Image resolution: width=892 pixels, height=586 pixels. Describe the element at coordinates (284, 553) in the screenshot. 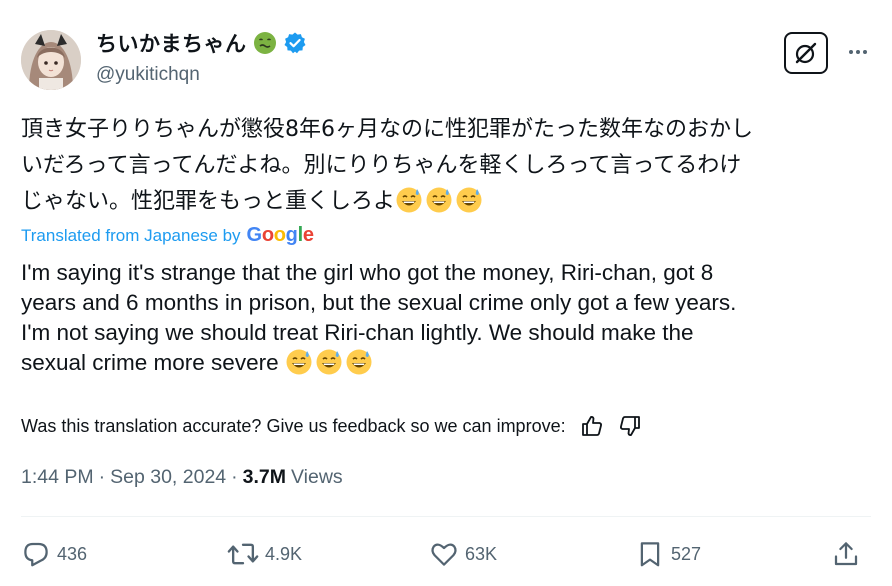

I see `repost-count: 4.9K` at that location.